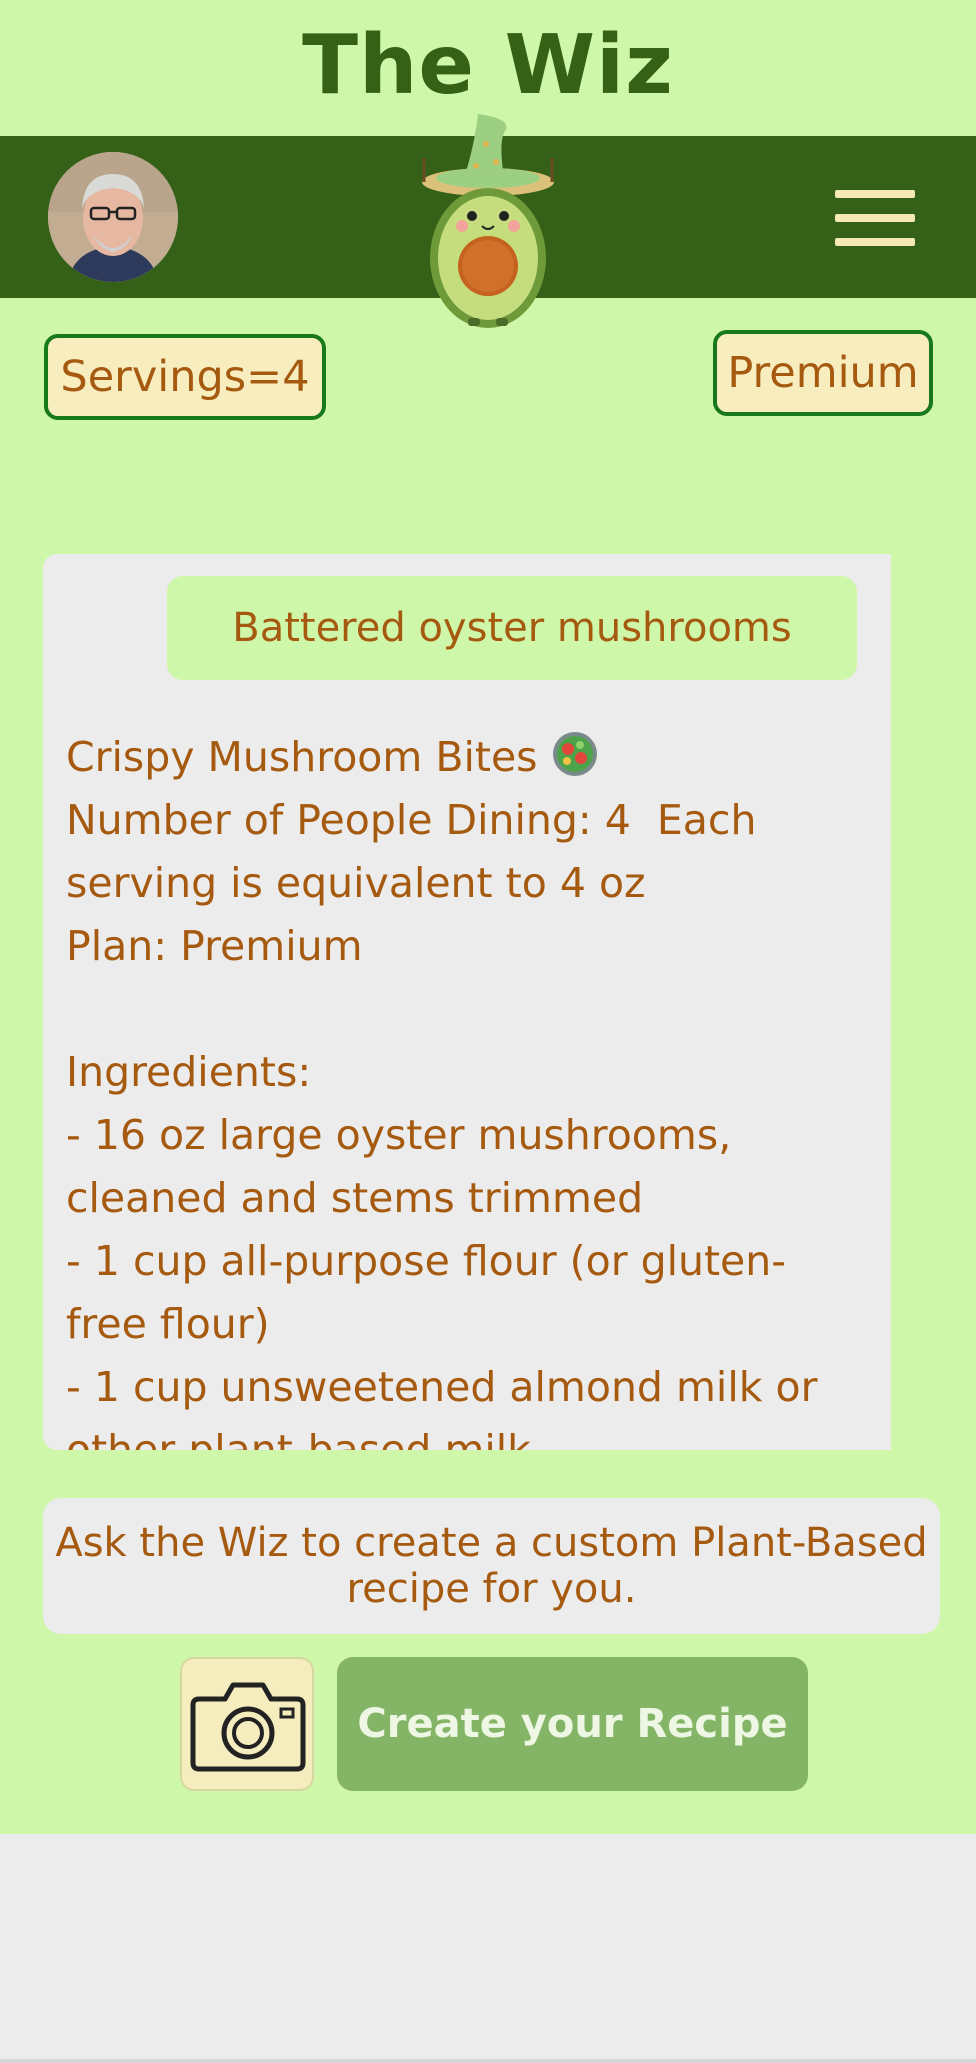  I want to click on servings-button: Servings=4, so click(185, 377).